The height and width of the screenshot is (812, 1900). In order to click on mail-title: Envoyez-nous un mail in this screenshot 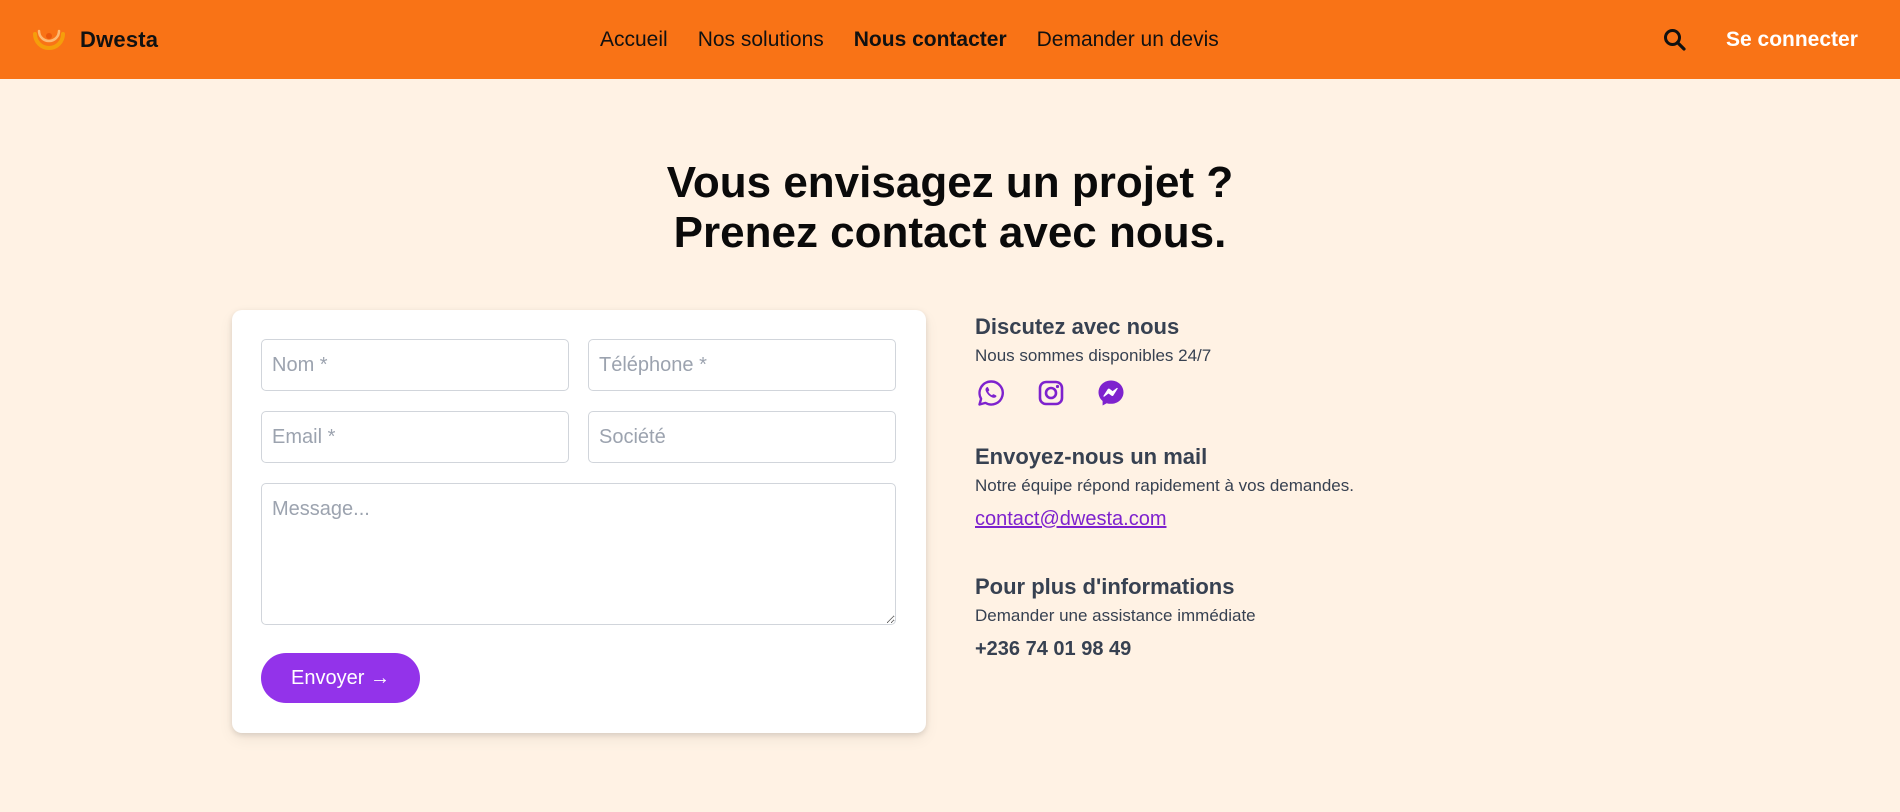, I will do `click(1091, 456)`.